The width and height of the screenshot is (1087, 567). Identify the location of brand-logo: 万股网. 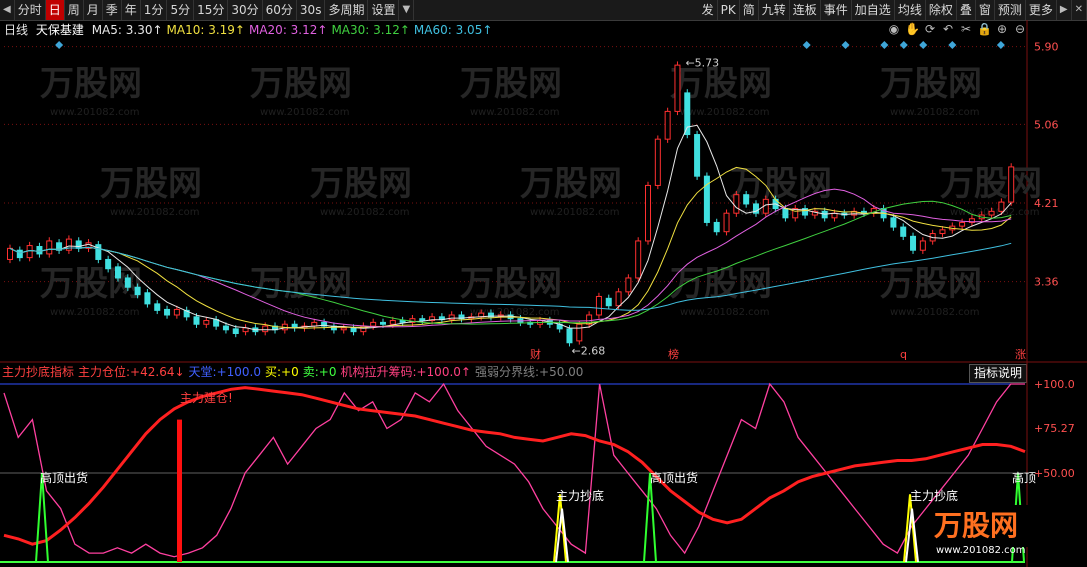
(976, 525).